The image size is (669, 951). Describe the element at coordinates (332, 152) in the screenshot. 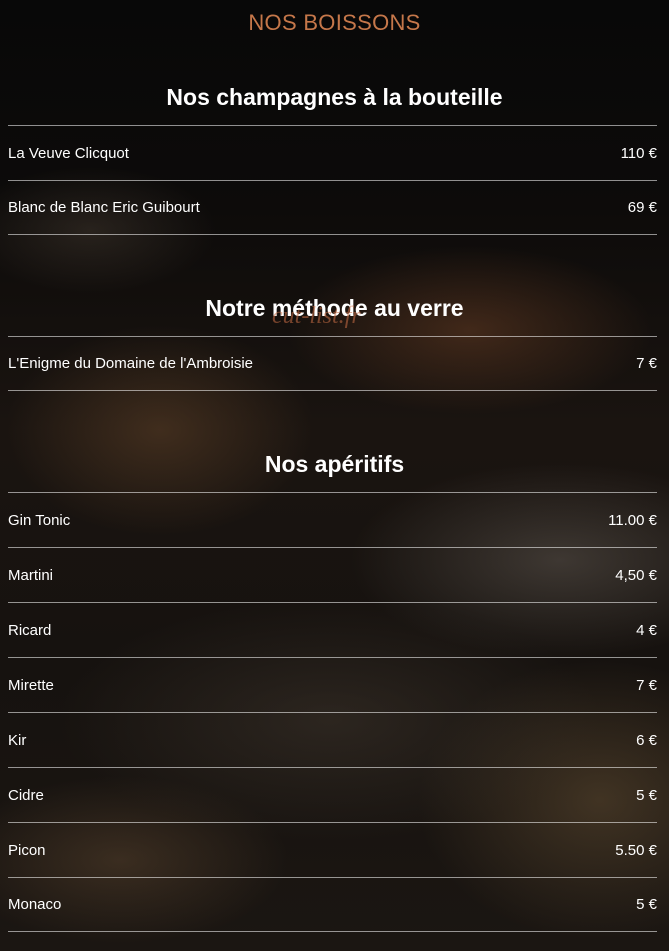

I see `menu-item: La Veuve Clicquot 110 €` at that location.